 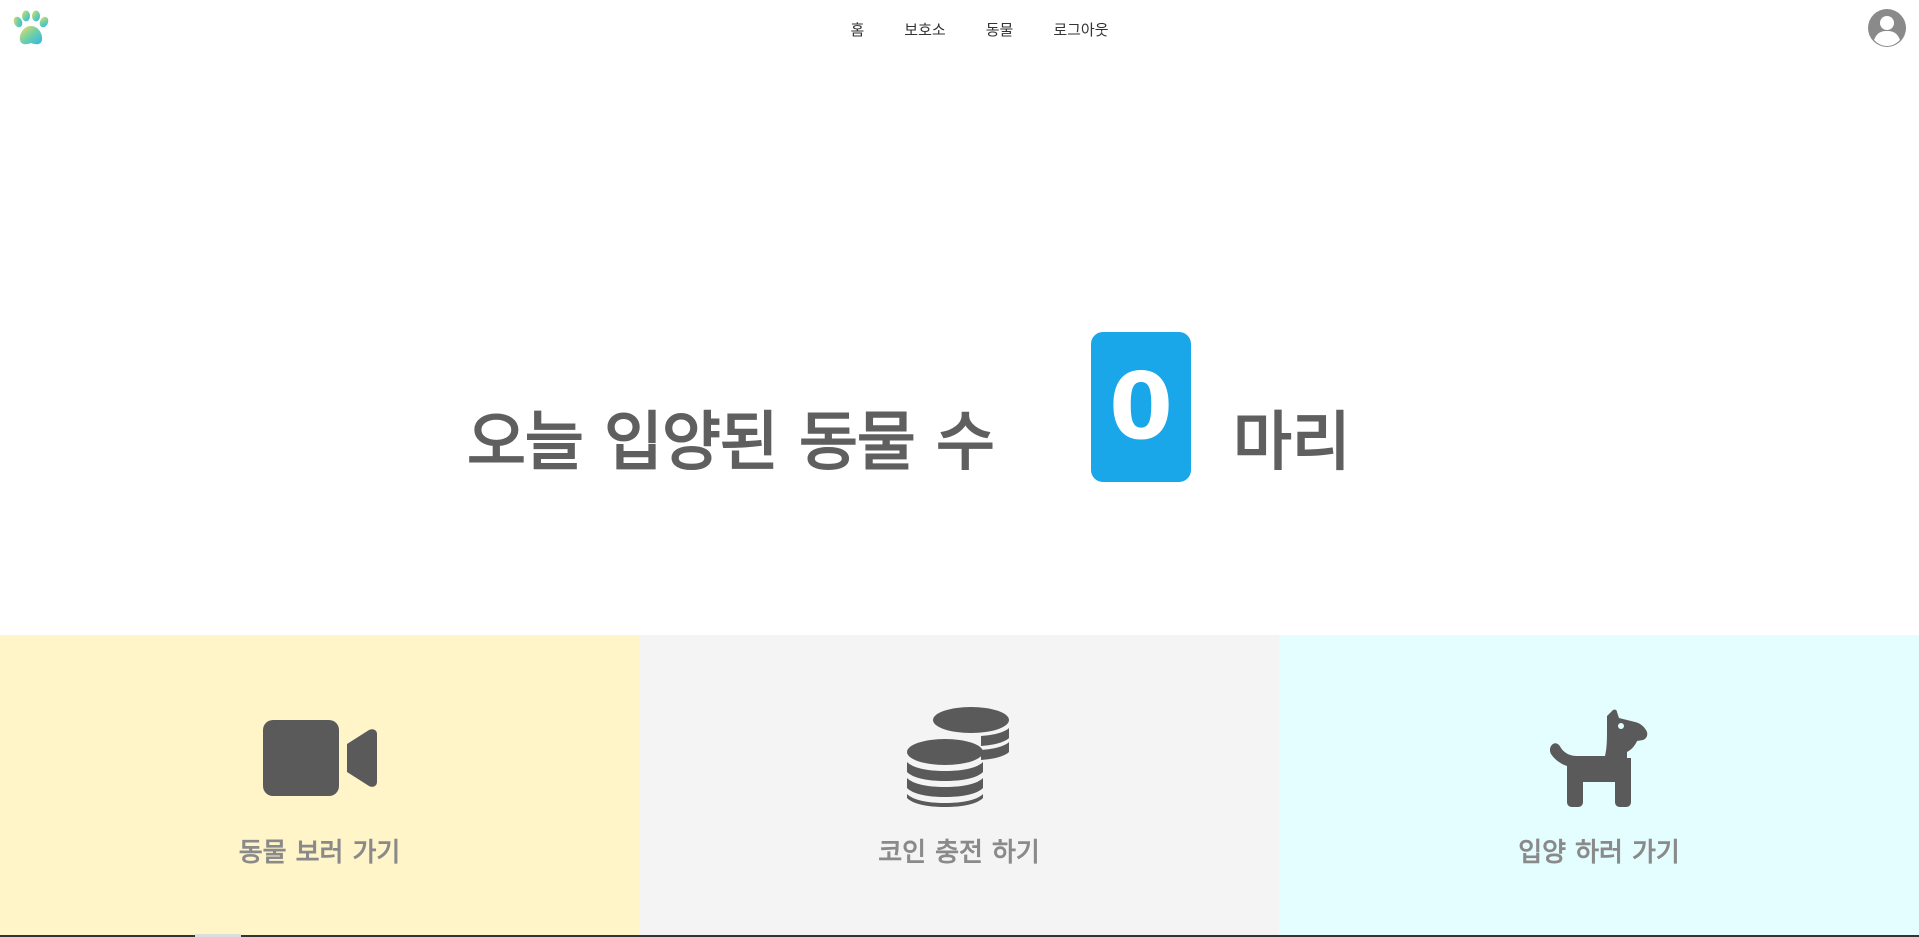 I want to click on nav-item-animals: 동물, so click(x=1000, y=30).